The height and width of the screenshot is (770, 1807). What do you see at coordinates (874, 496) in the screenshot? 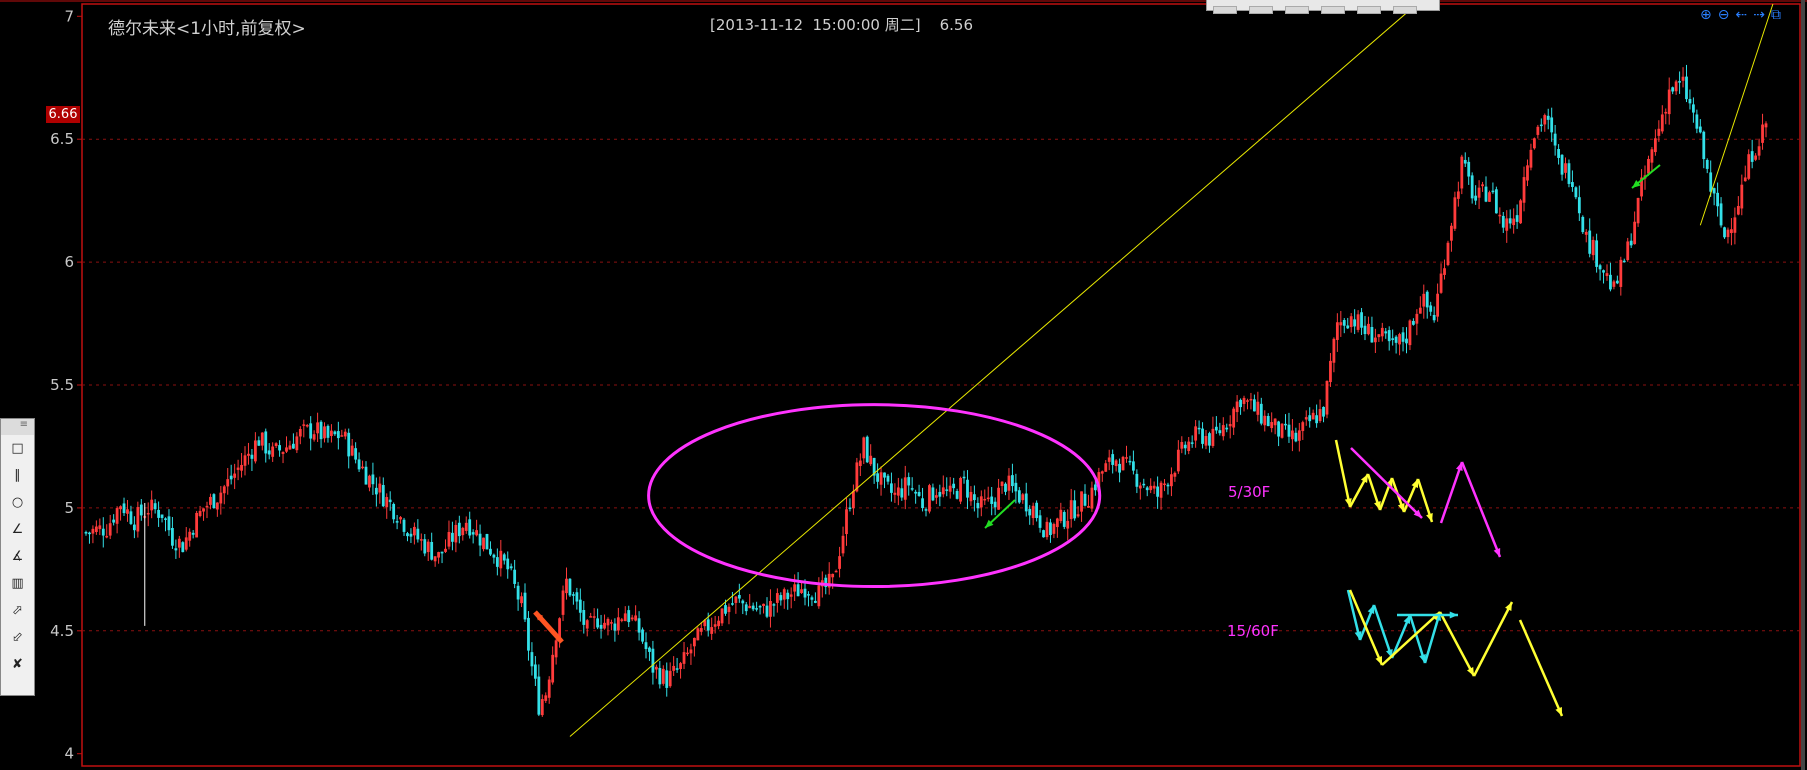
I see `consolidation-ellipse` at bounding box center [874, 496].